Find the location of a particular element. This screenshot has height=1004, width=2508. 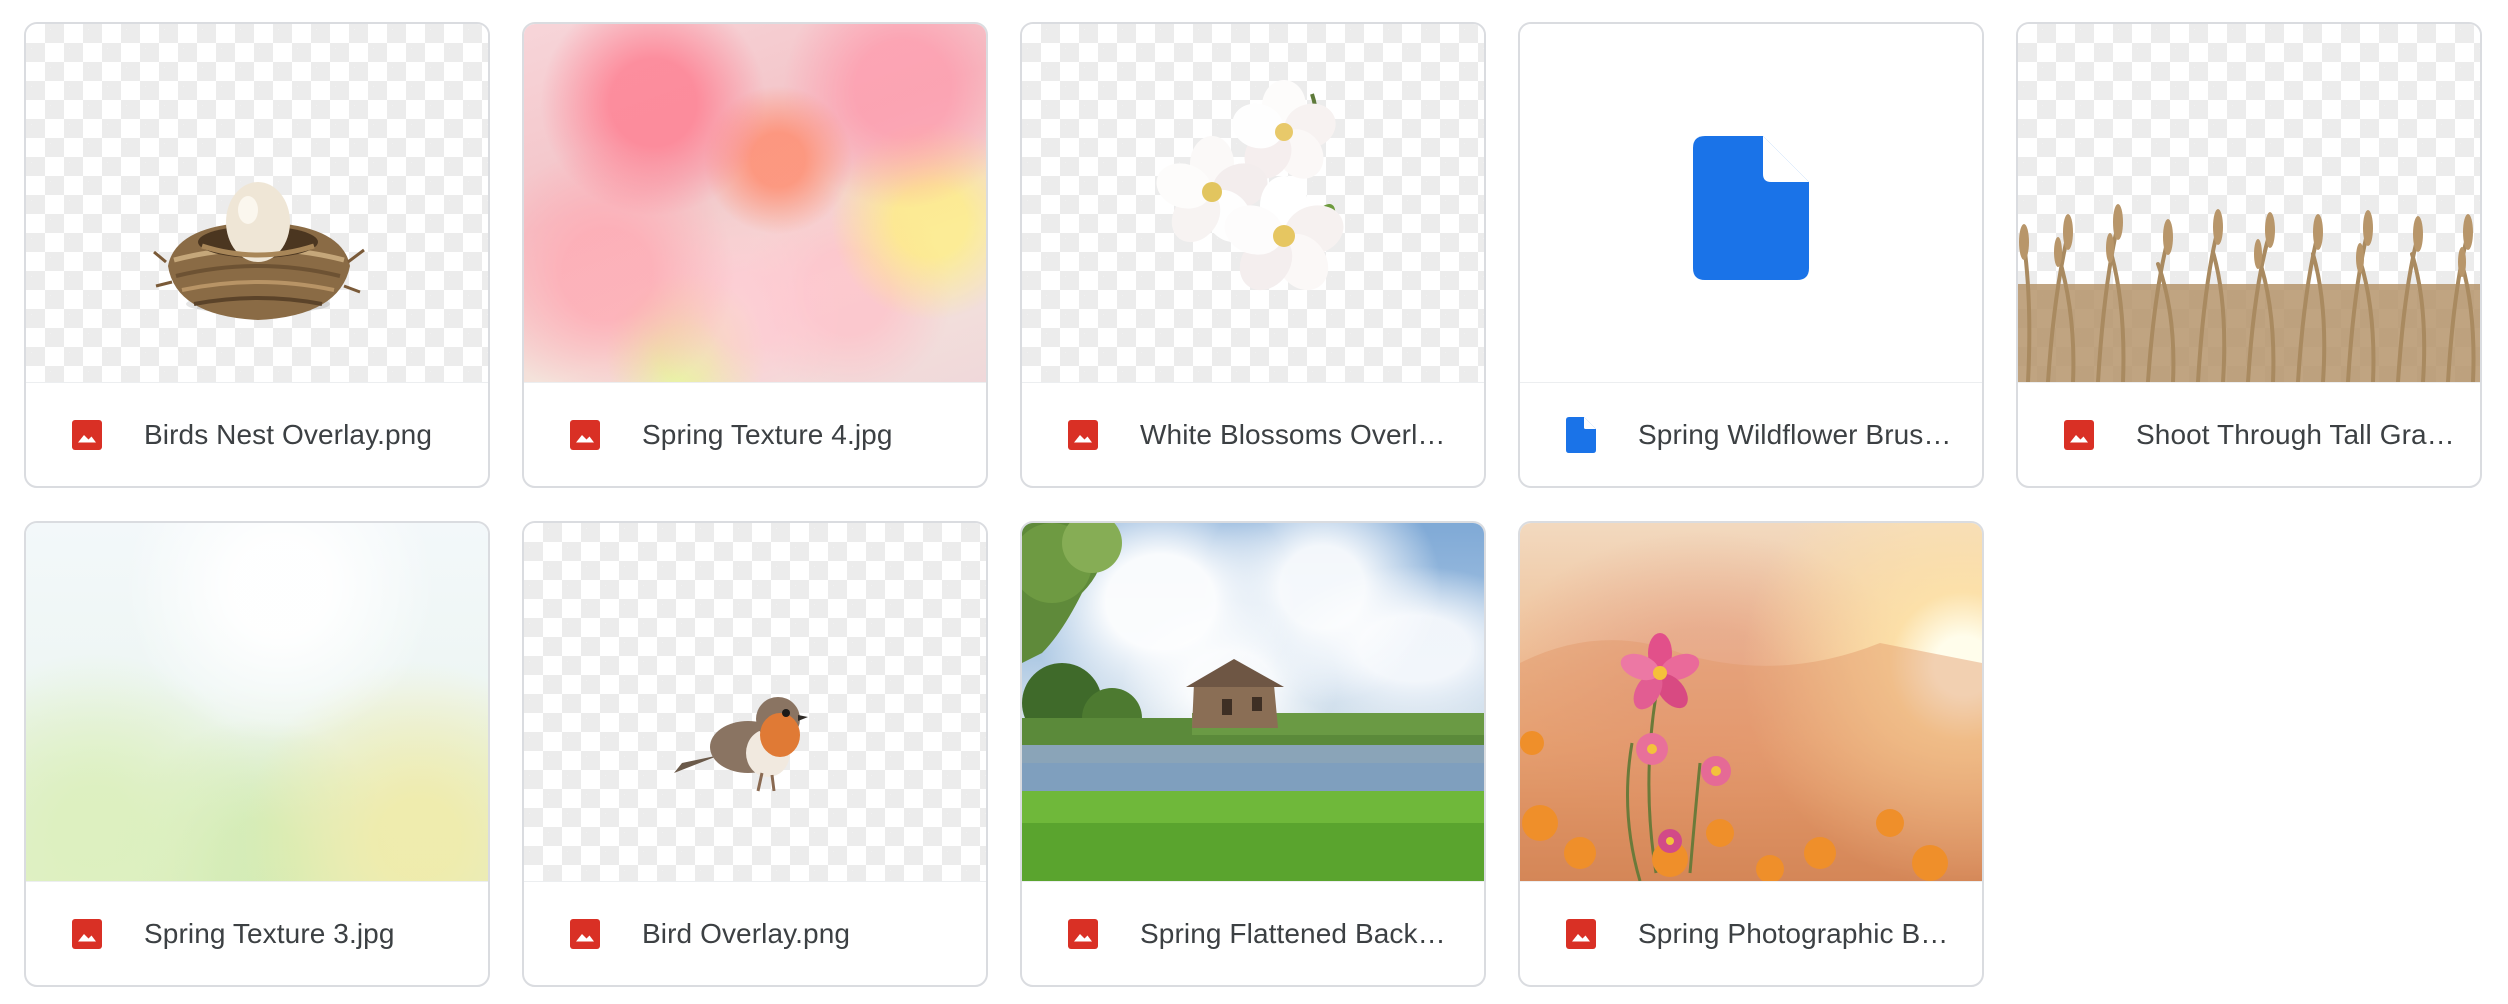

robin-bird-image is located at coordinates (741, 744).